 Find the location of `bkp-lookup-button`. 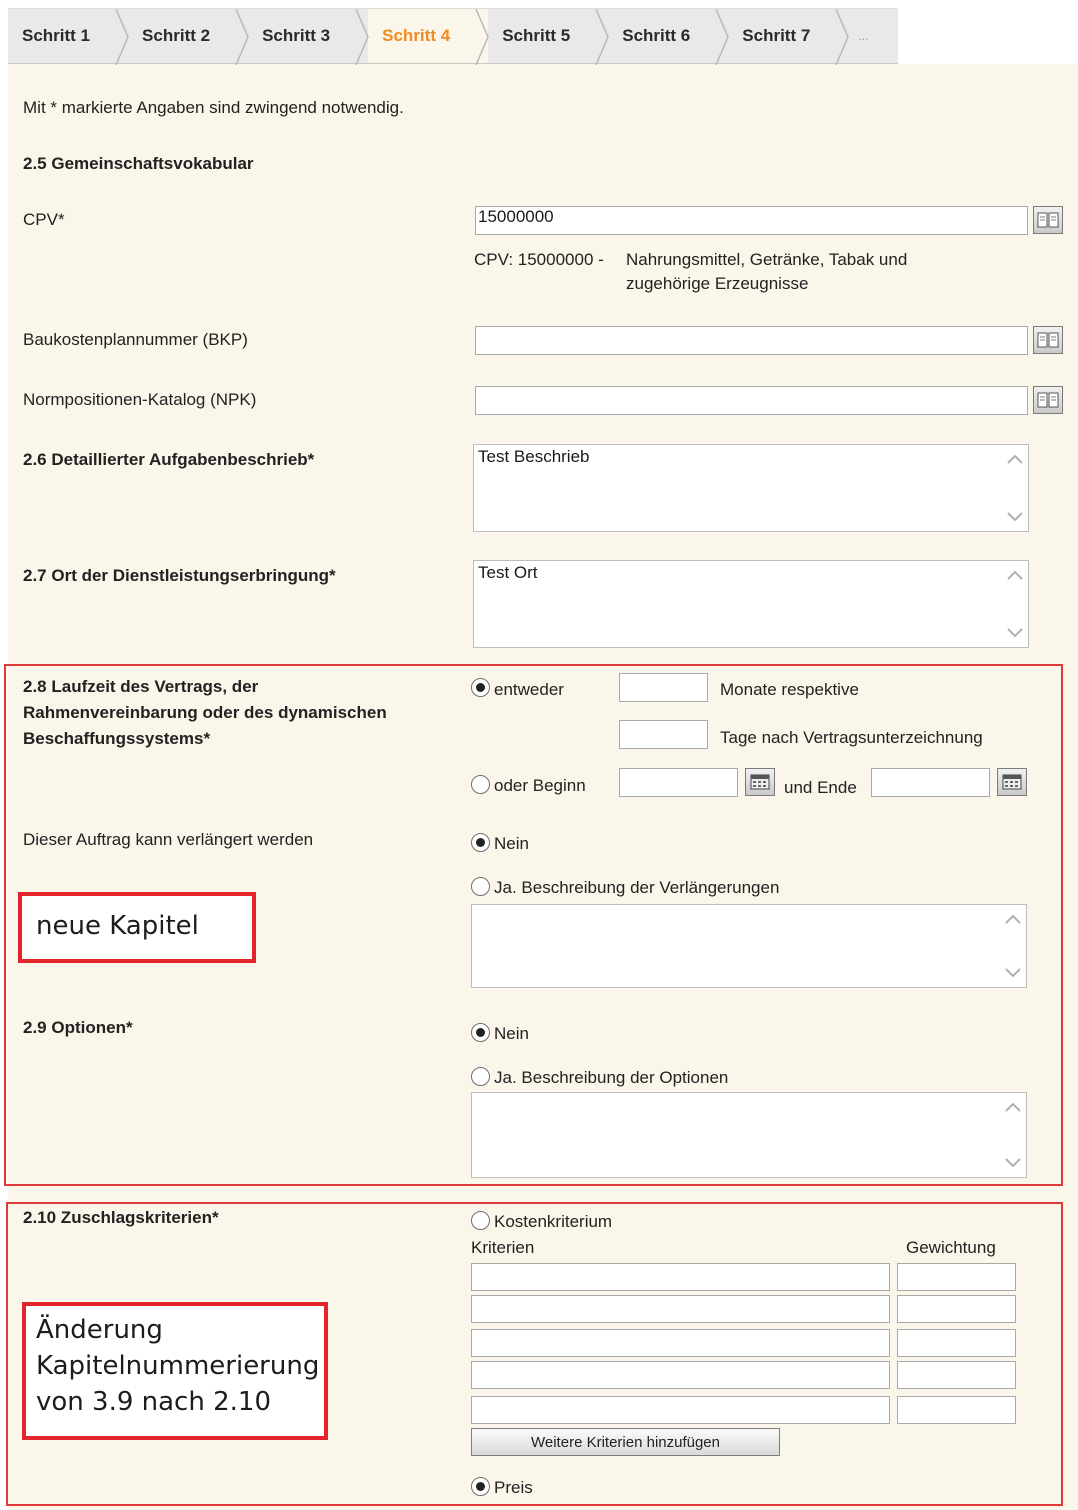

bkp-lookup-button is located at coordinates (1048, 340).